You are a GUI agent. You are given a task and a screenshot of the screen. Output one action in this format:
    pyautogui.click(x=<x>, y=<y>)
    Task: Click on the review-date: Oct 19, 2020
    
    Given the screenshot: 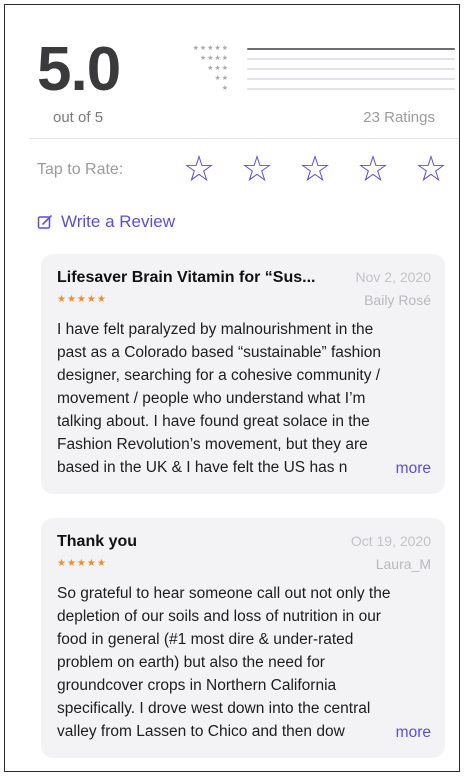 What is the action you would take?
    pyautogui.click(x=390, y=541)
    